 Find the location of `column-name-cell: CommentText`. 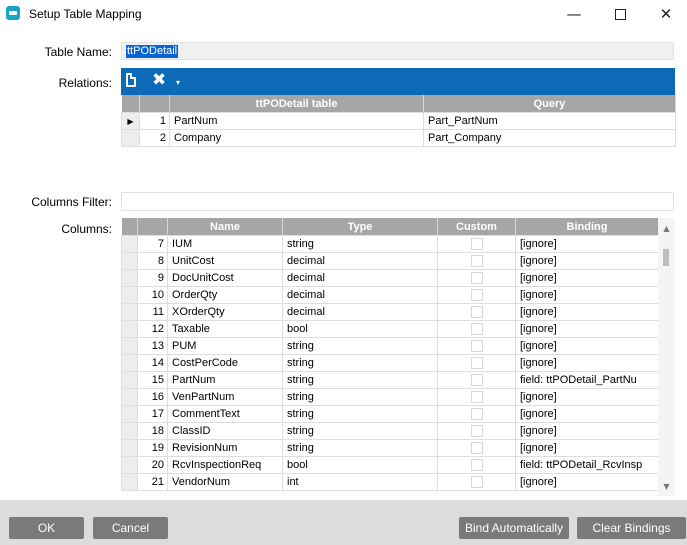

column-name-cell: CommentText is located at coordinates (225, 414).